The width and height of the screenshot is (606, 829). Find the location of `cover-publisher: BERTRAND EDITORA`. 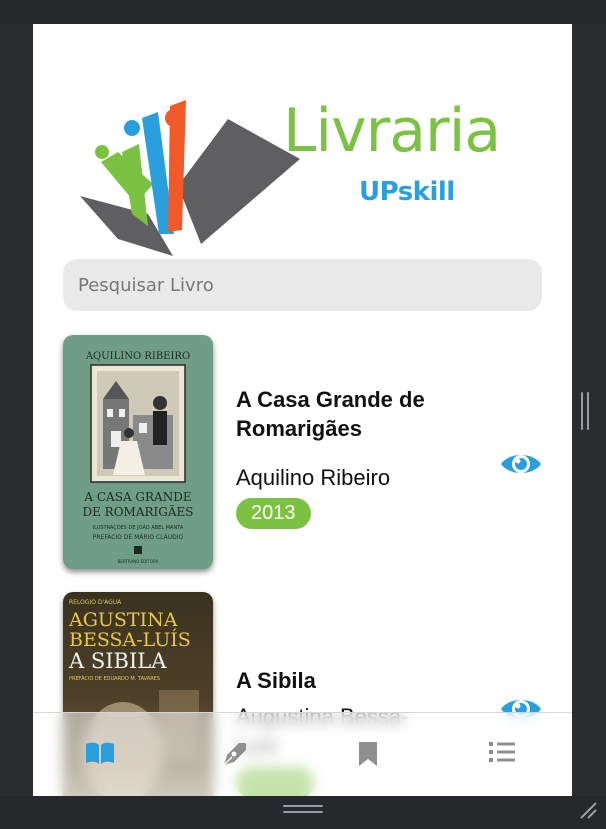

cover-publisher: BERTRAND EDITORA is located at coordinates (138, 561).